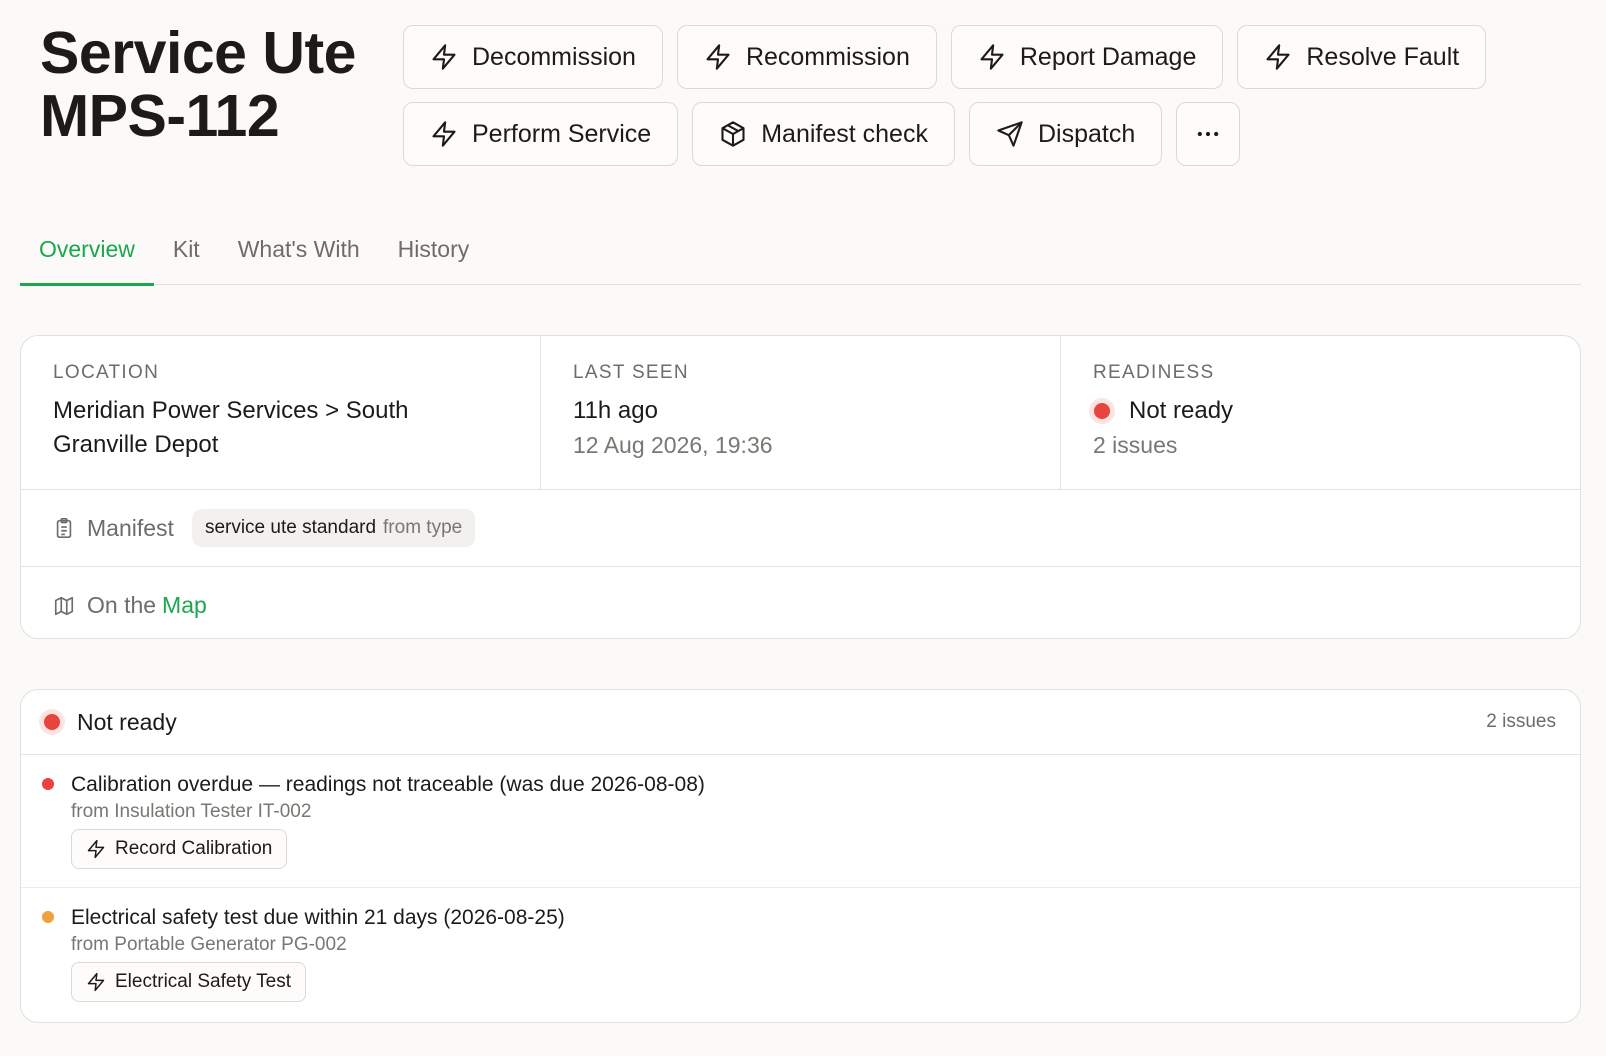 Image resolution: width=1606 pixels, height=1056 pixels. I want to click on action-row-2: Perform Service Manifest check Dispatch, so click(953, 134).